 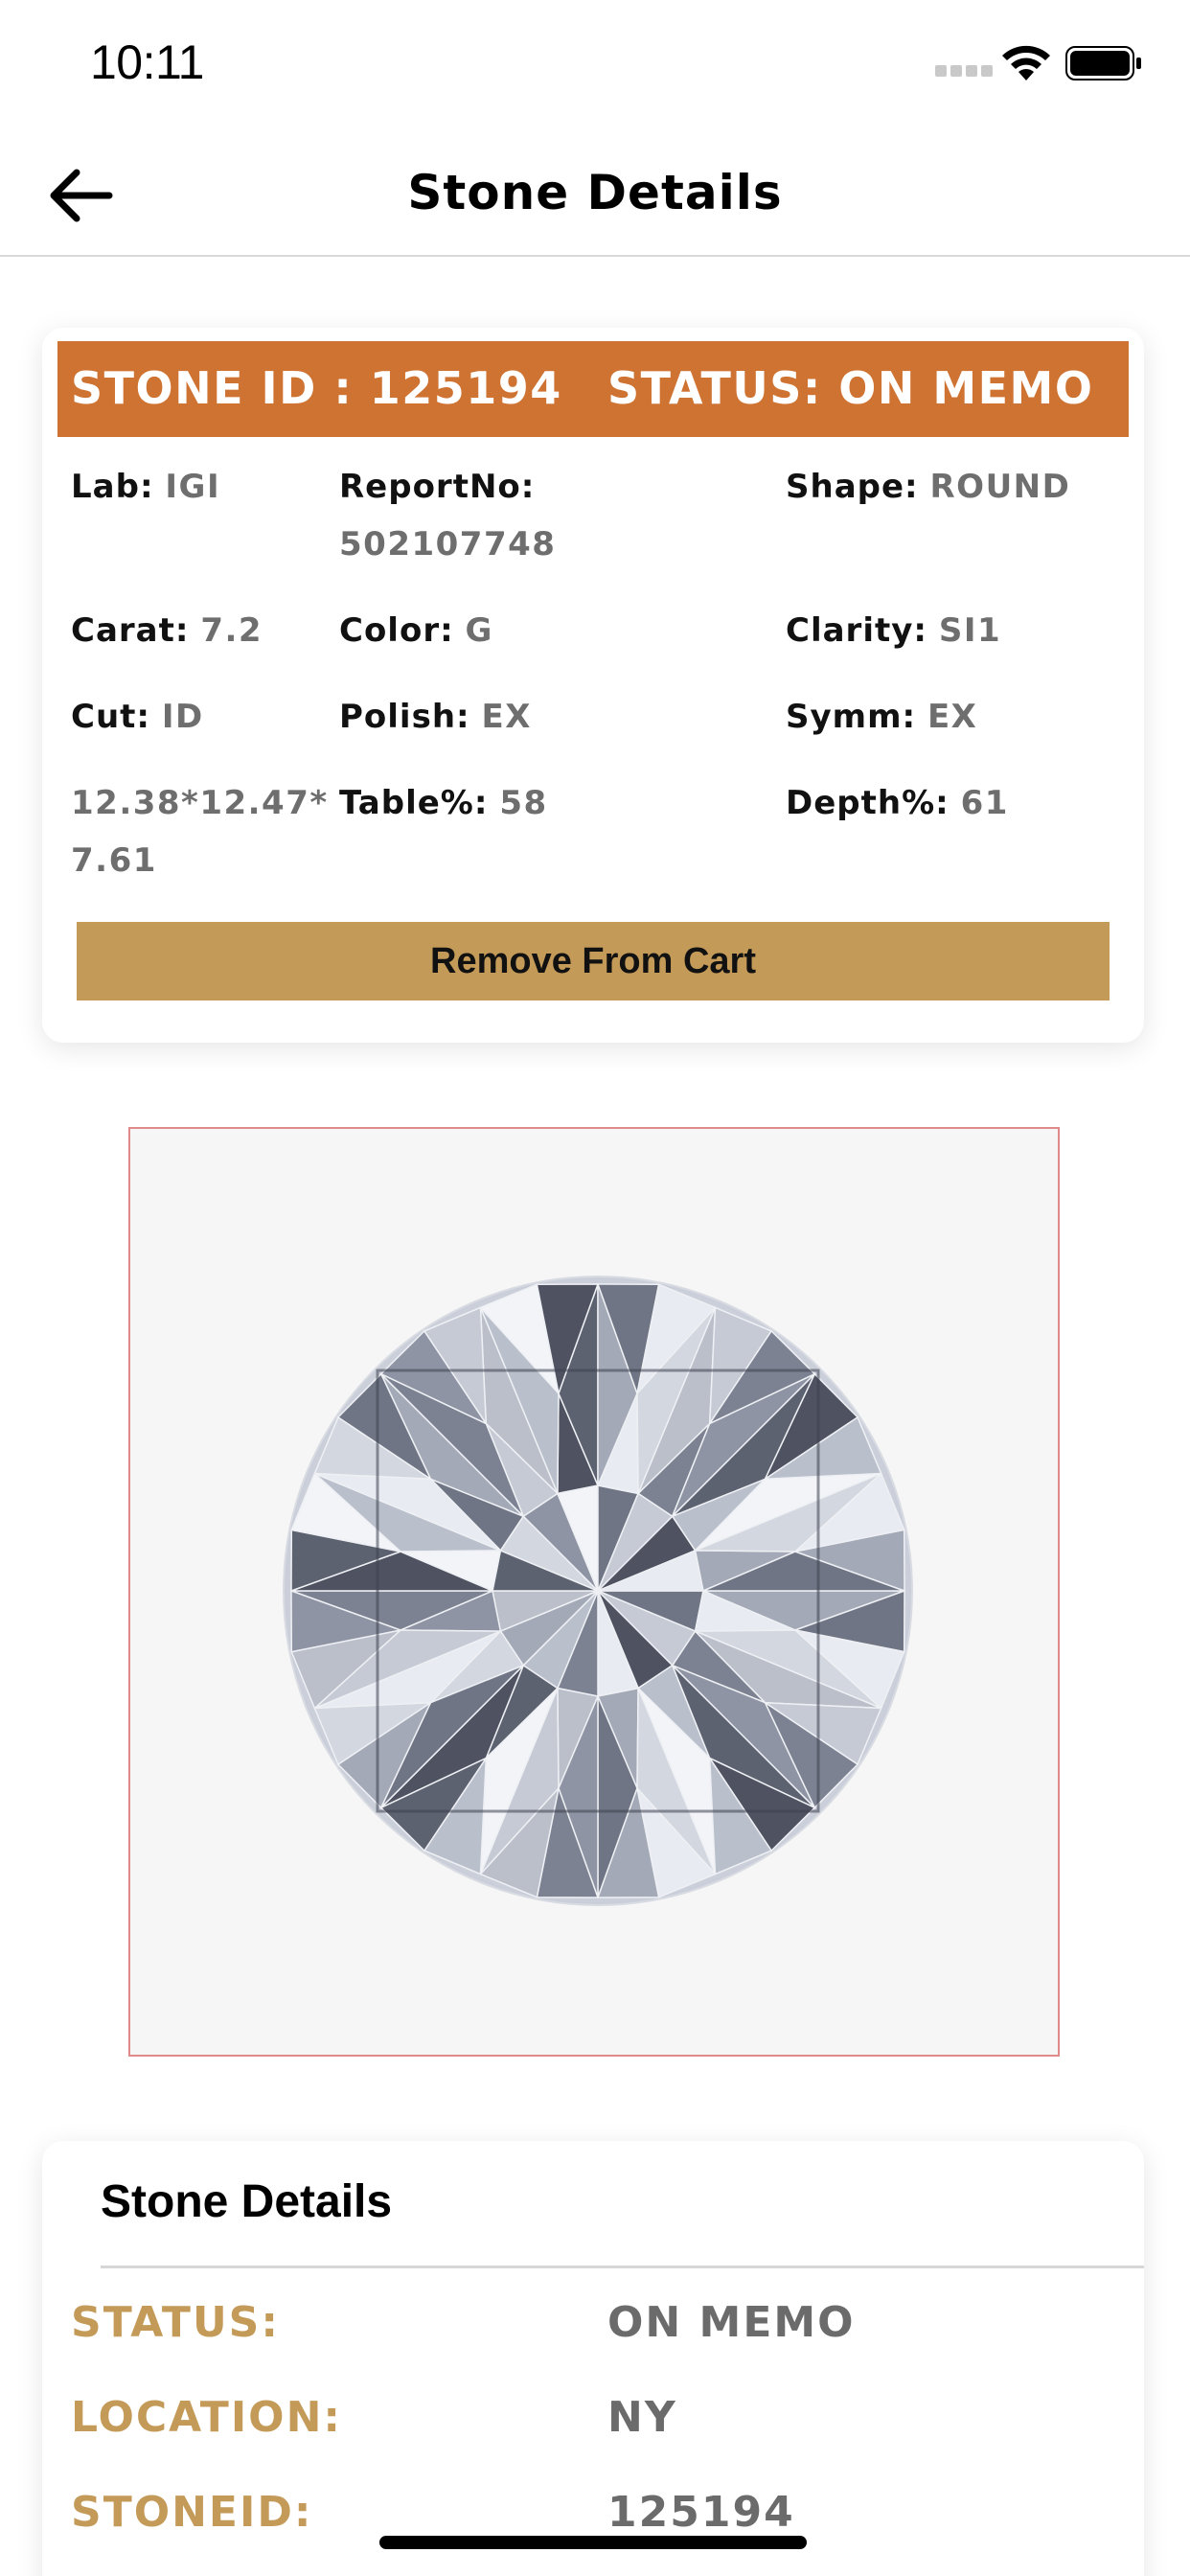 I want to click on stone-status-text: STATUS: ON MEMO, so click(x=851, y=388).